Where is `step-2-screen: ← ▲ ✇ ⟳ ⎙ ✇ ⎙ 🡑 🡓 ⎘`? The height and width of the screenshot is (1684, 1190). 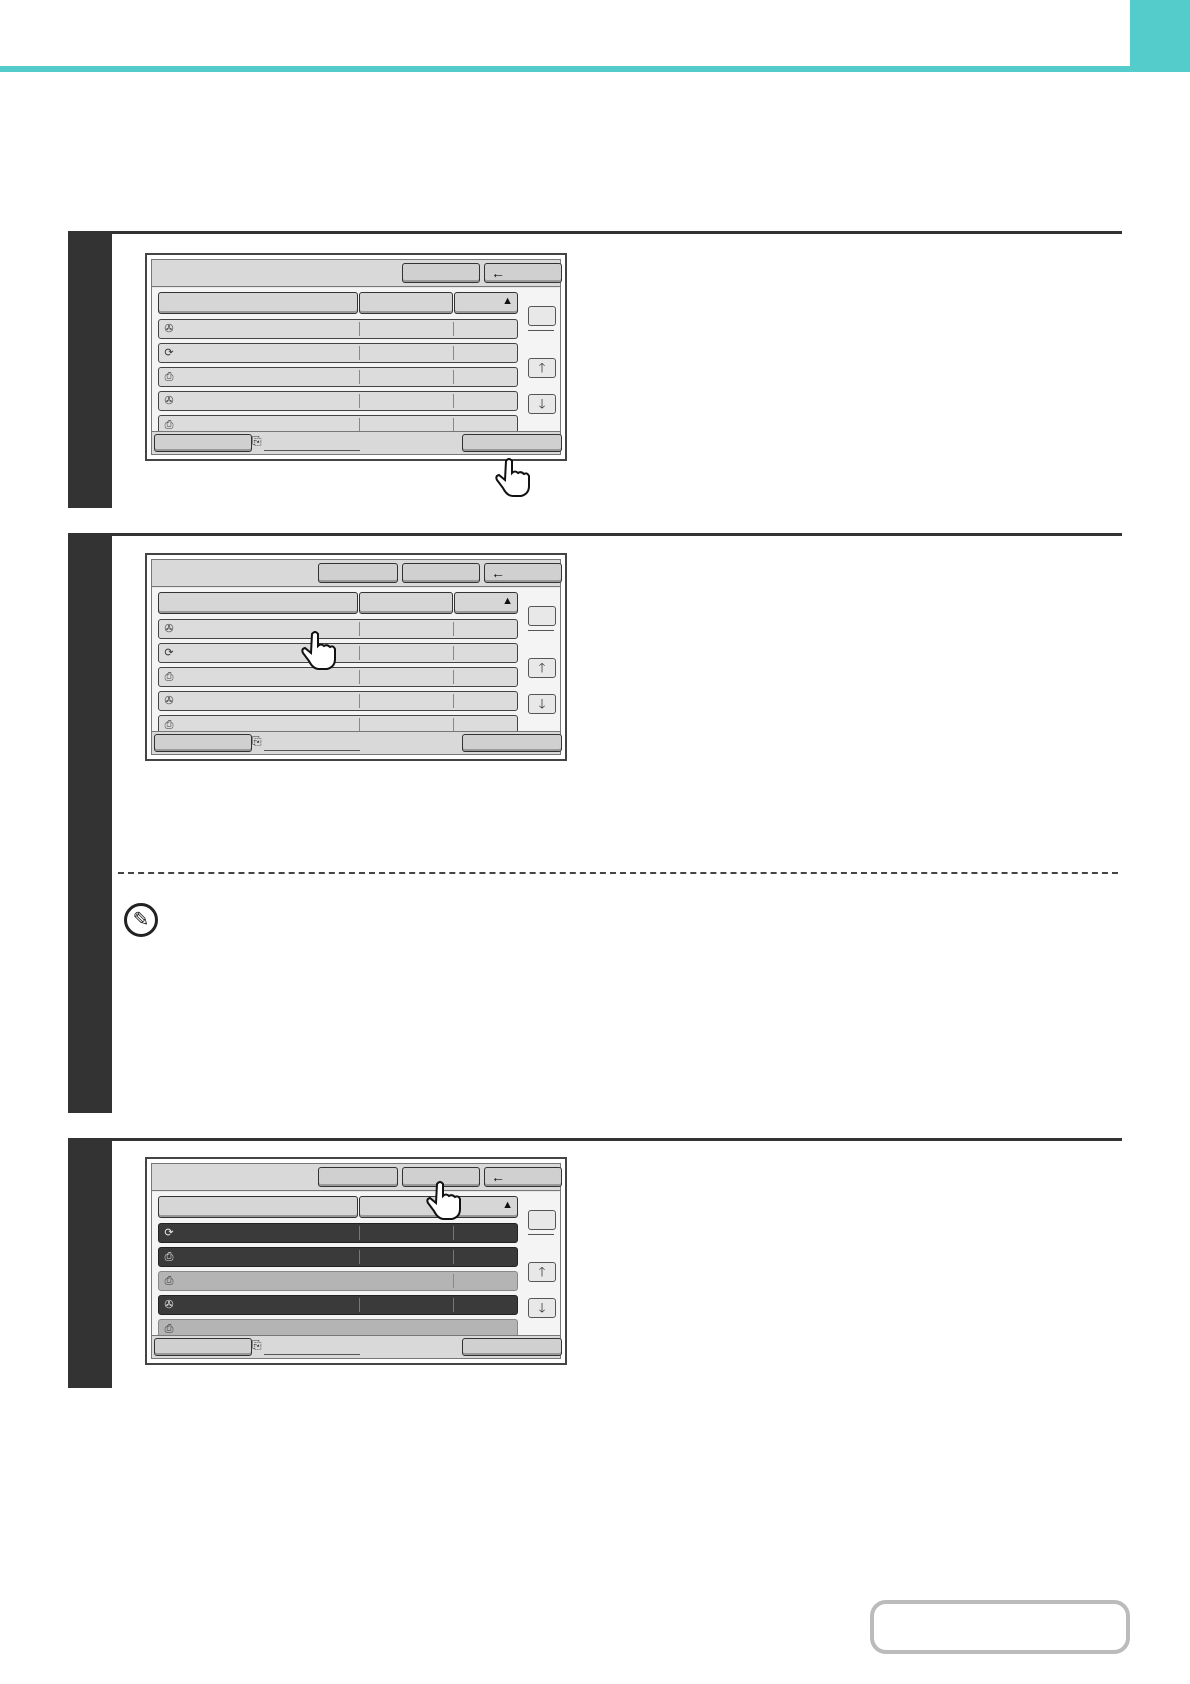
step-2-screen: ← ▲ ✇ ⟳ ⎙ ✇ ⎙ 🡑 🡓 ⎘ is located at coordinates (356, 657).